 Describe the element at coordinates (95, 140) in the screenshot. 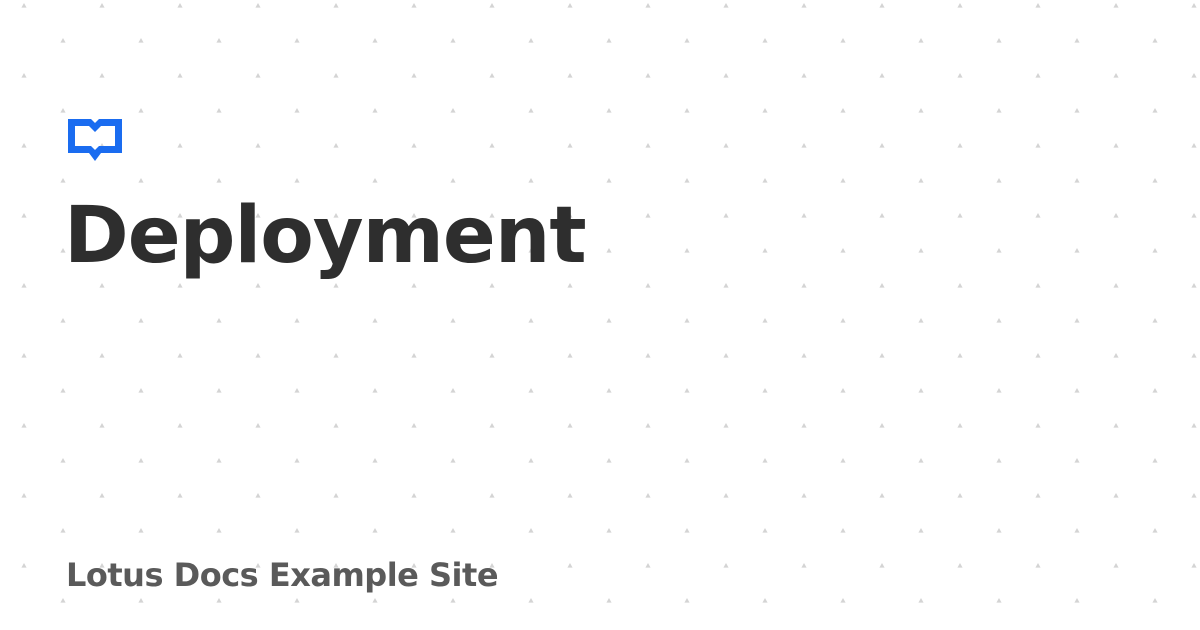

I see `open-book-icon` at that location.